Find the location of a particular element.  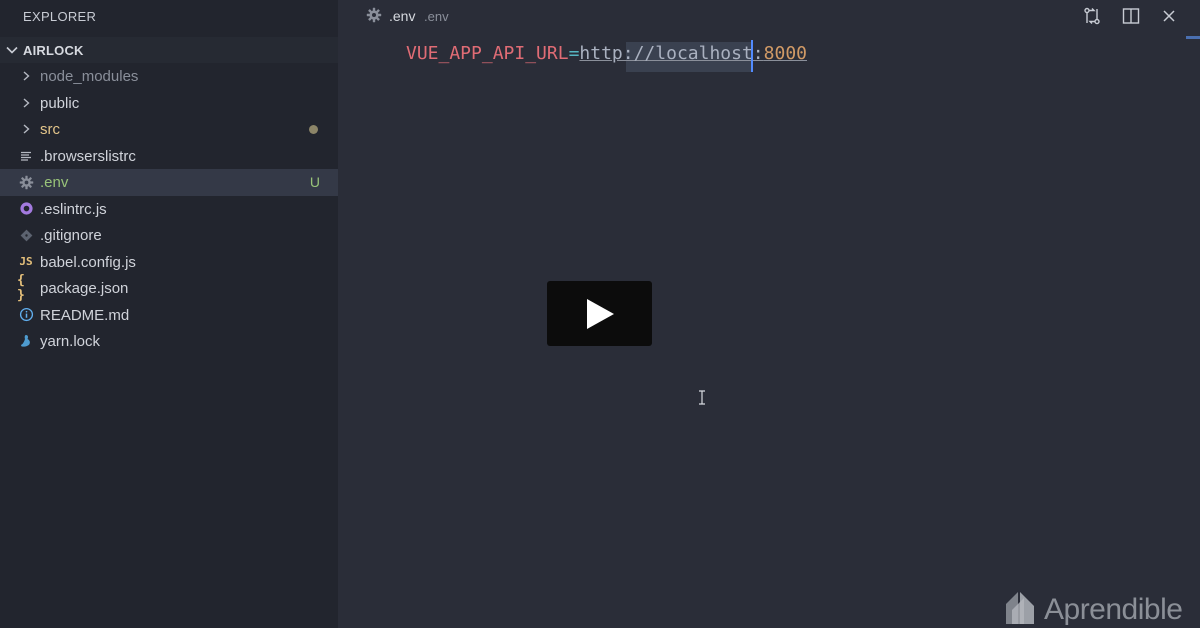

tree-item-yarn-lock: yarn.lock is located at coordinates (169, 341).